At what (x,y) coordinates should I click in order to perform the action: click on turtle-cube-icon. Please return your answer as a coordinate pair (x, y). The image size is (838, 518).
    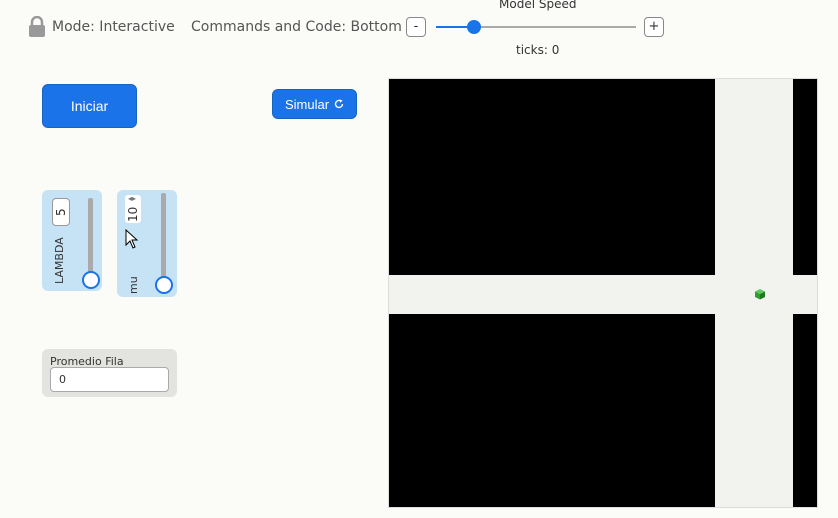
    Looking at the image, I should click on (760, 294).